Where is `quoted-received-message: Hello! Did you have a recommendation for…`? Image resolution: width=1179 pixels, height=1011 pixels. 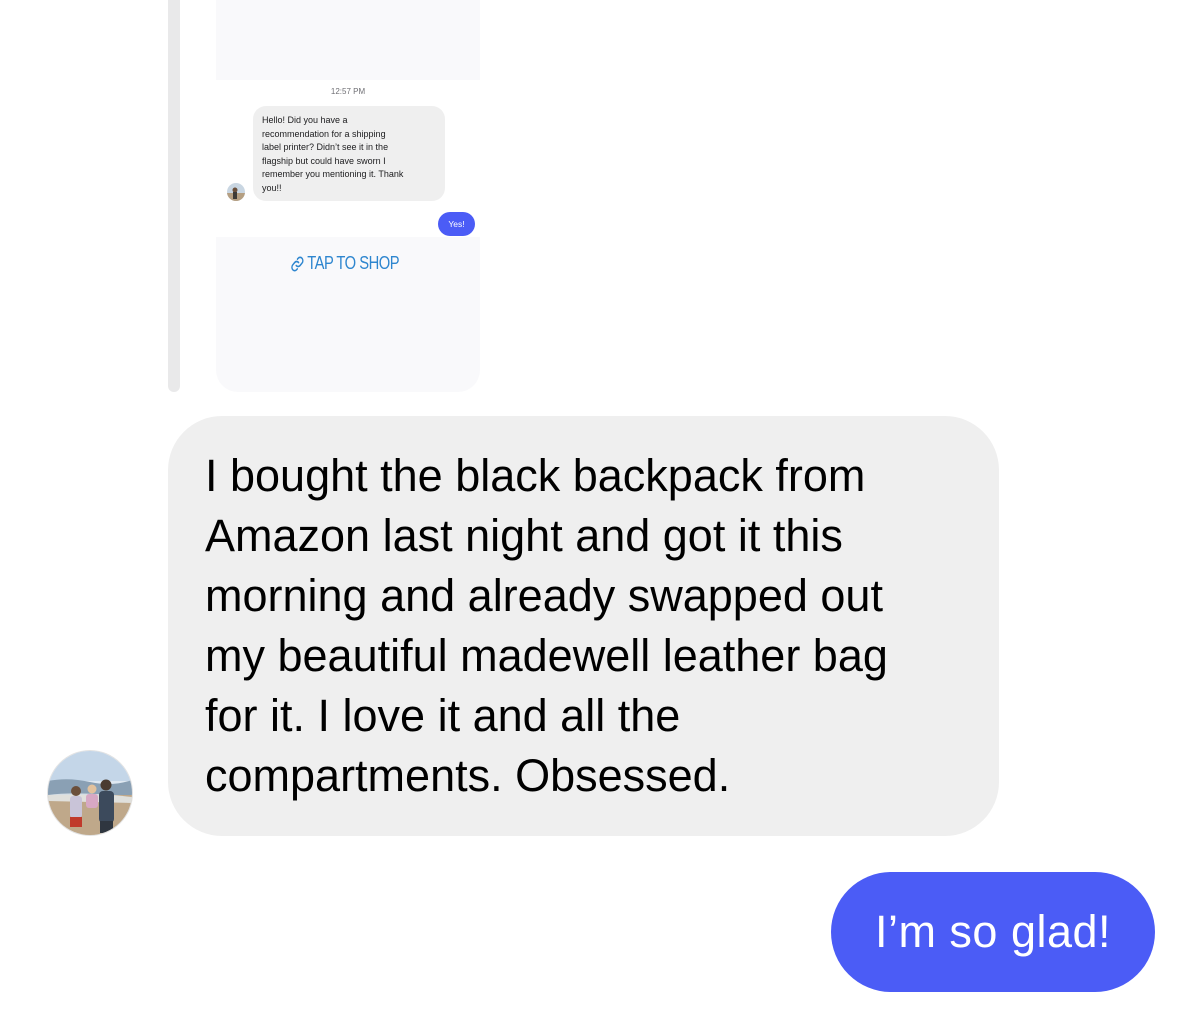 quoted-received-message: Hello! Did you have a recommendation for… is located at coordinates (349, 153).